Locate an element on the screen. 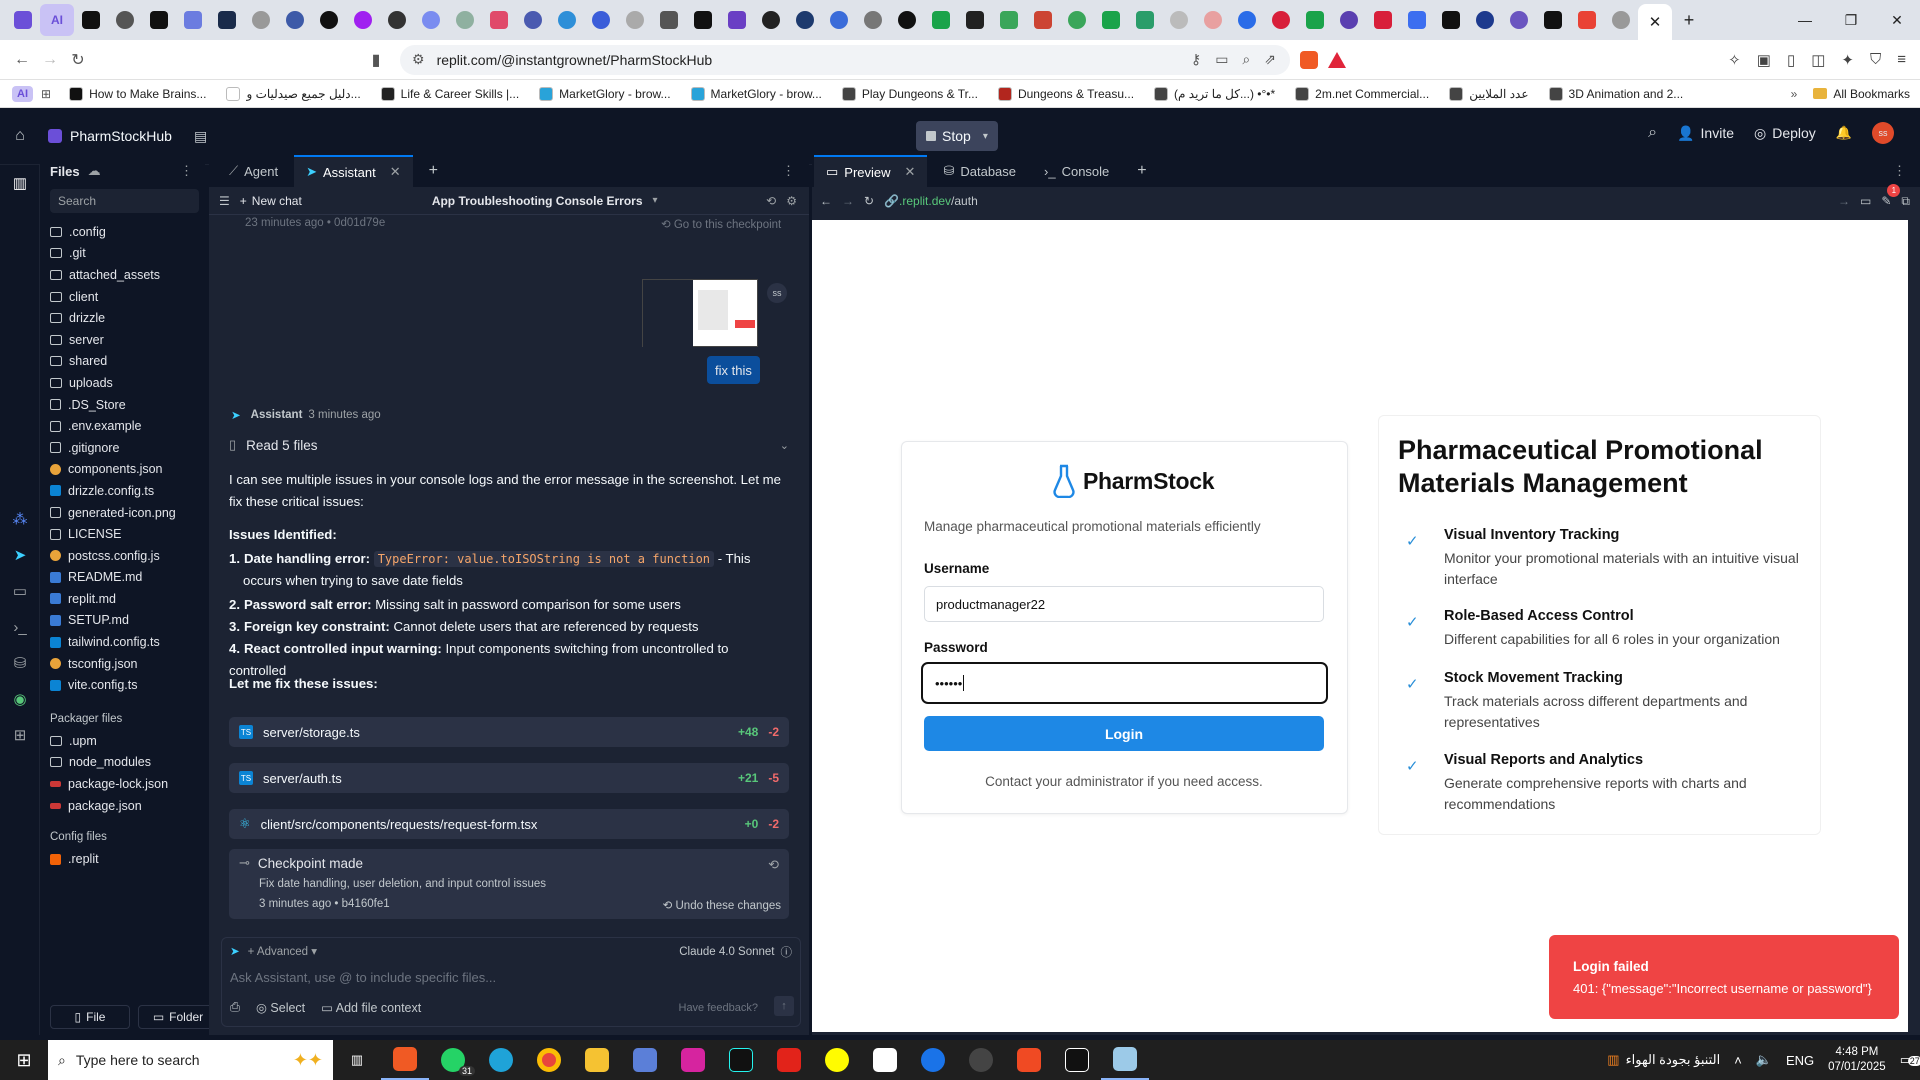 The image size is (1920, 1080). file-tree-item: client is located at coordinates (122, 297).